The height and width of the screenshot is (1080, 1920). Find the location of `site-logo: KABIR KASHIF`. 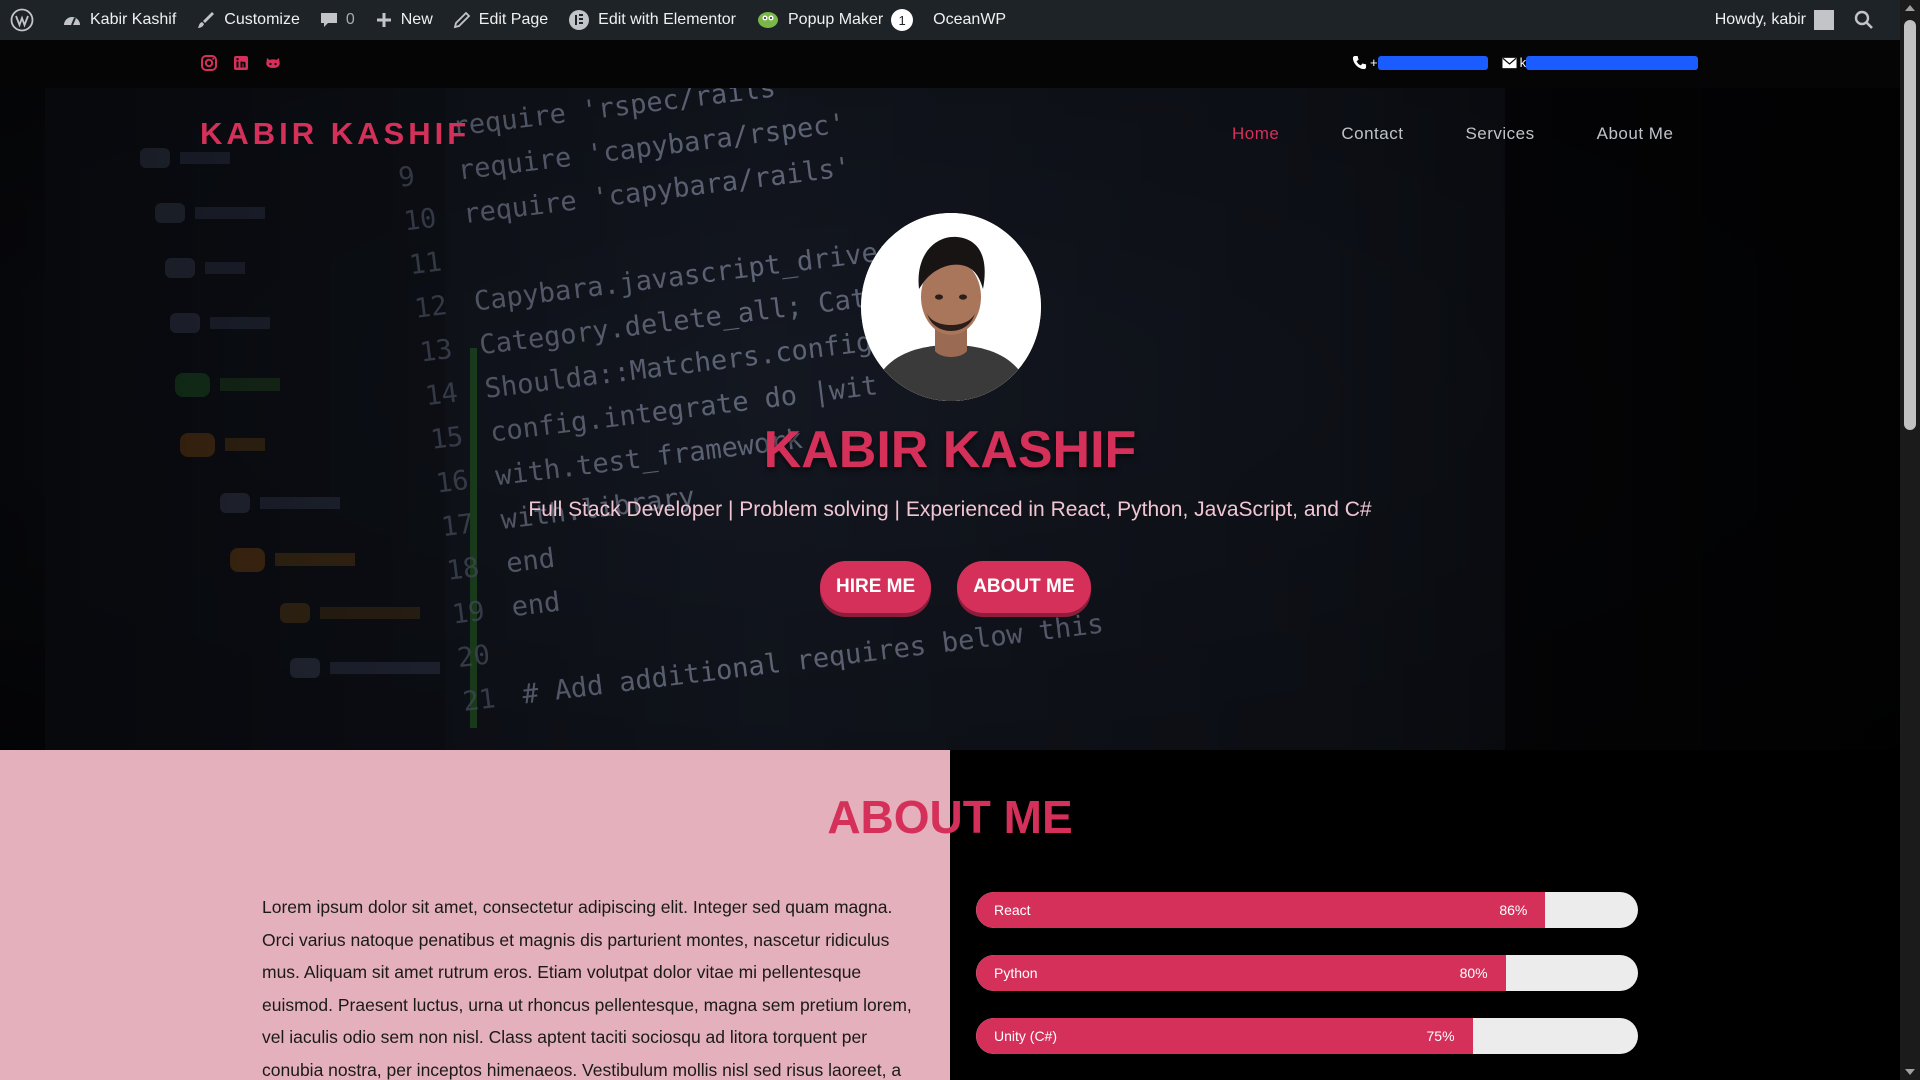

site-logo: KABIR KASHIF is located at coordinates (335, 134).